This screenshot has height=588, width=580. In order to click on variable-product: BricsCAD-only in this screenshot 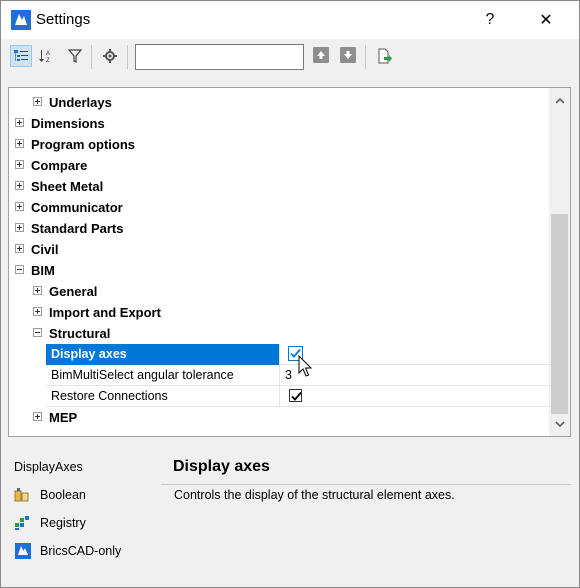, I will do `click(67, 551)`.